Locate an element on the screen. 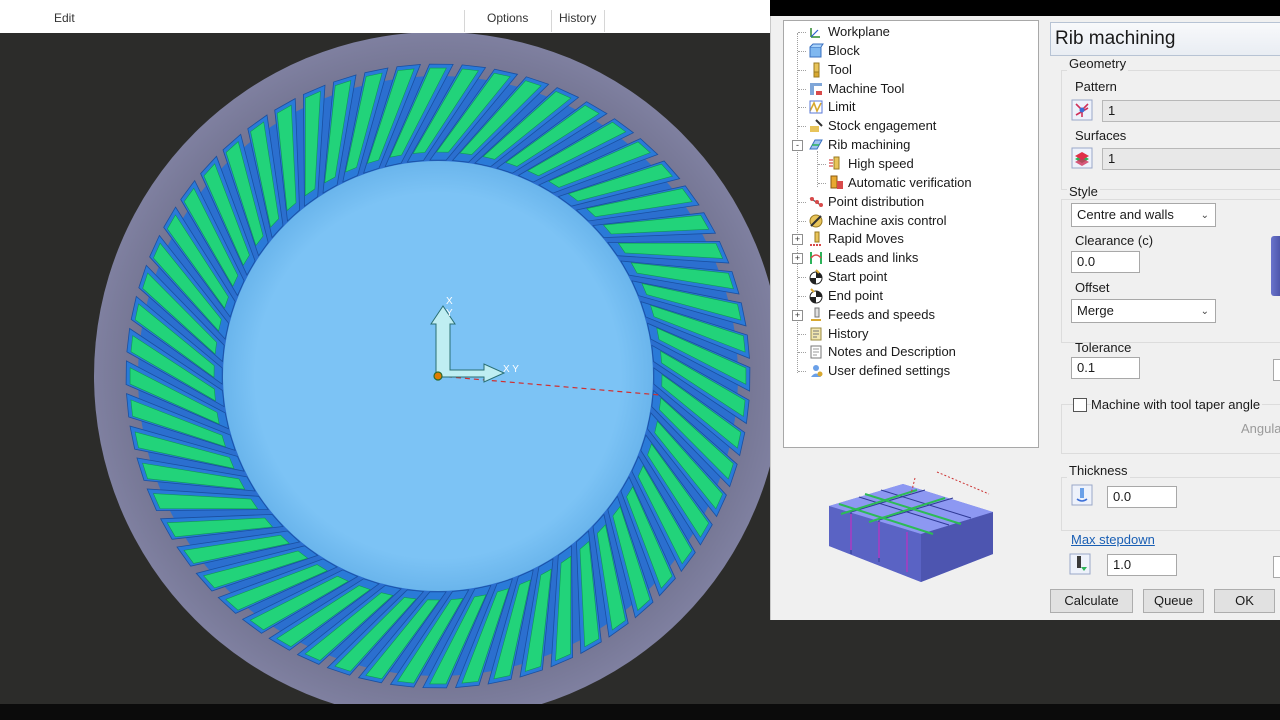  calculate-button: Calculate is located at coordinates (1091, 601).